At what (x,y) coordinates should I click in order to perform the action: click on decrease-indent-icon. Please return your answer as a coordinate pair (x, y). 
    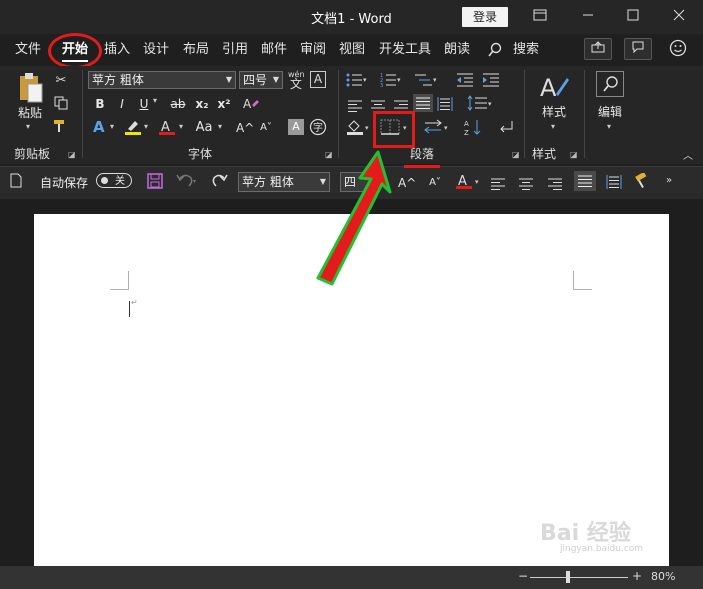
    Looking at the image, I should click on (465, 82).